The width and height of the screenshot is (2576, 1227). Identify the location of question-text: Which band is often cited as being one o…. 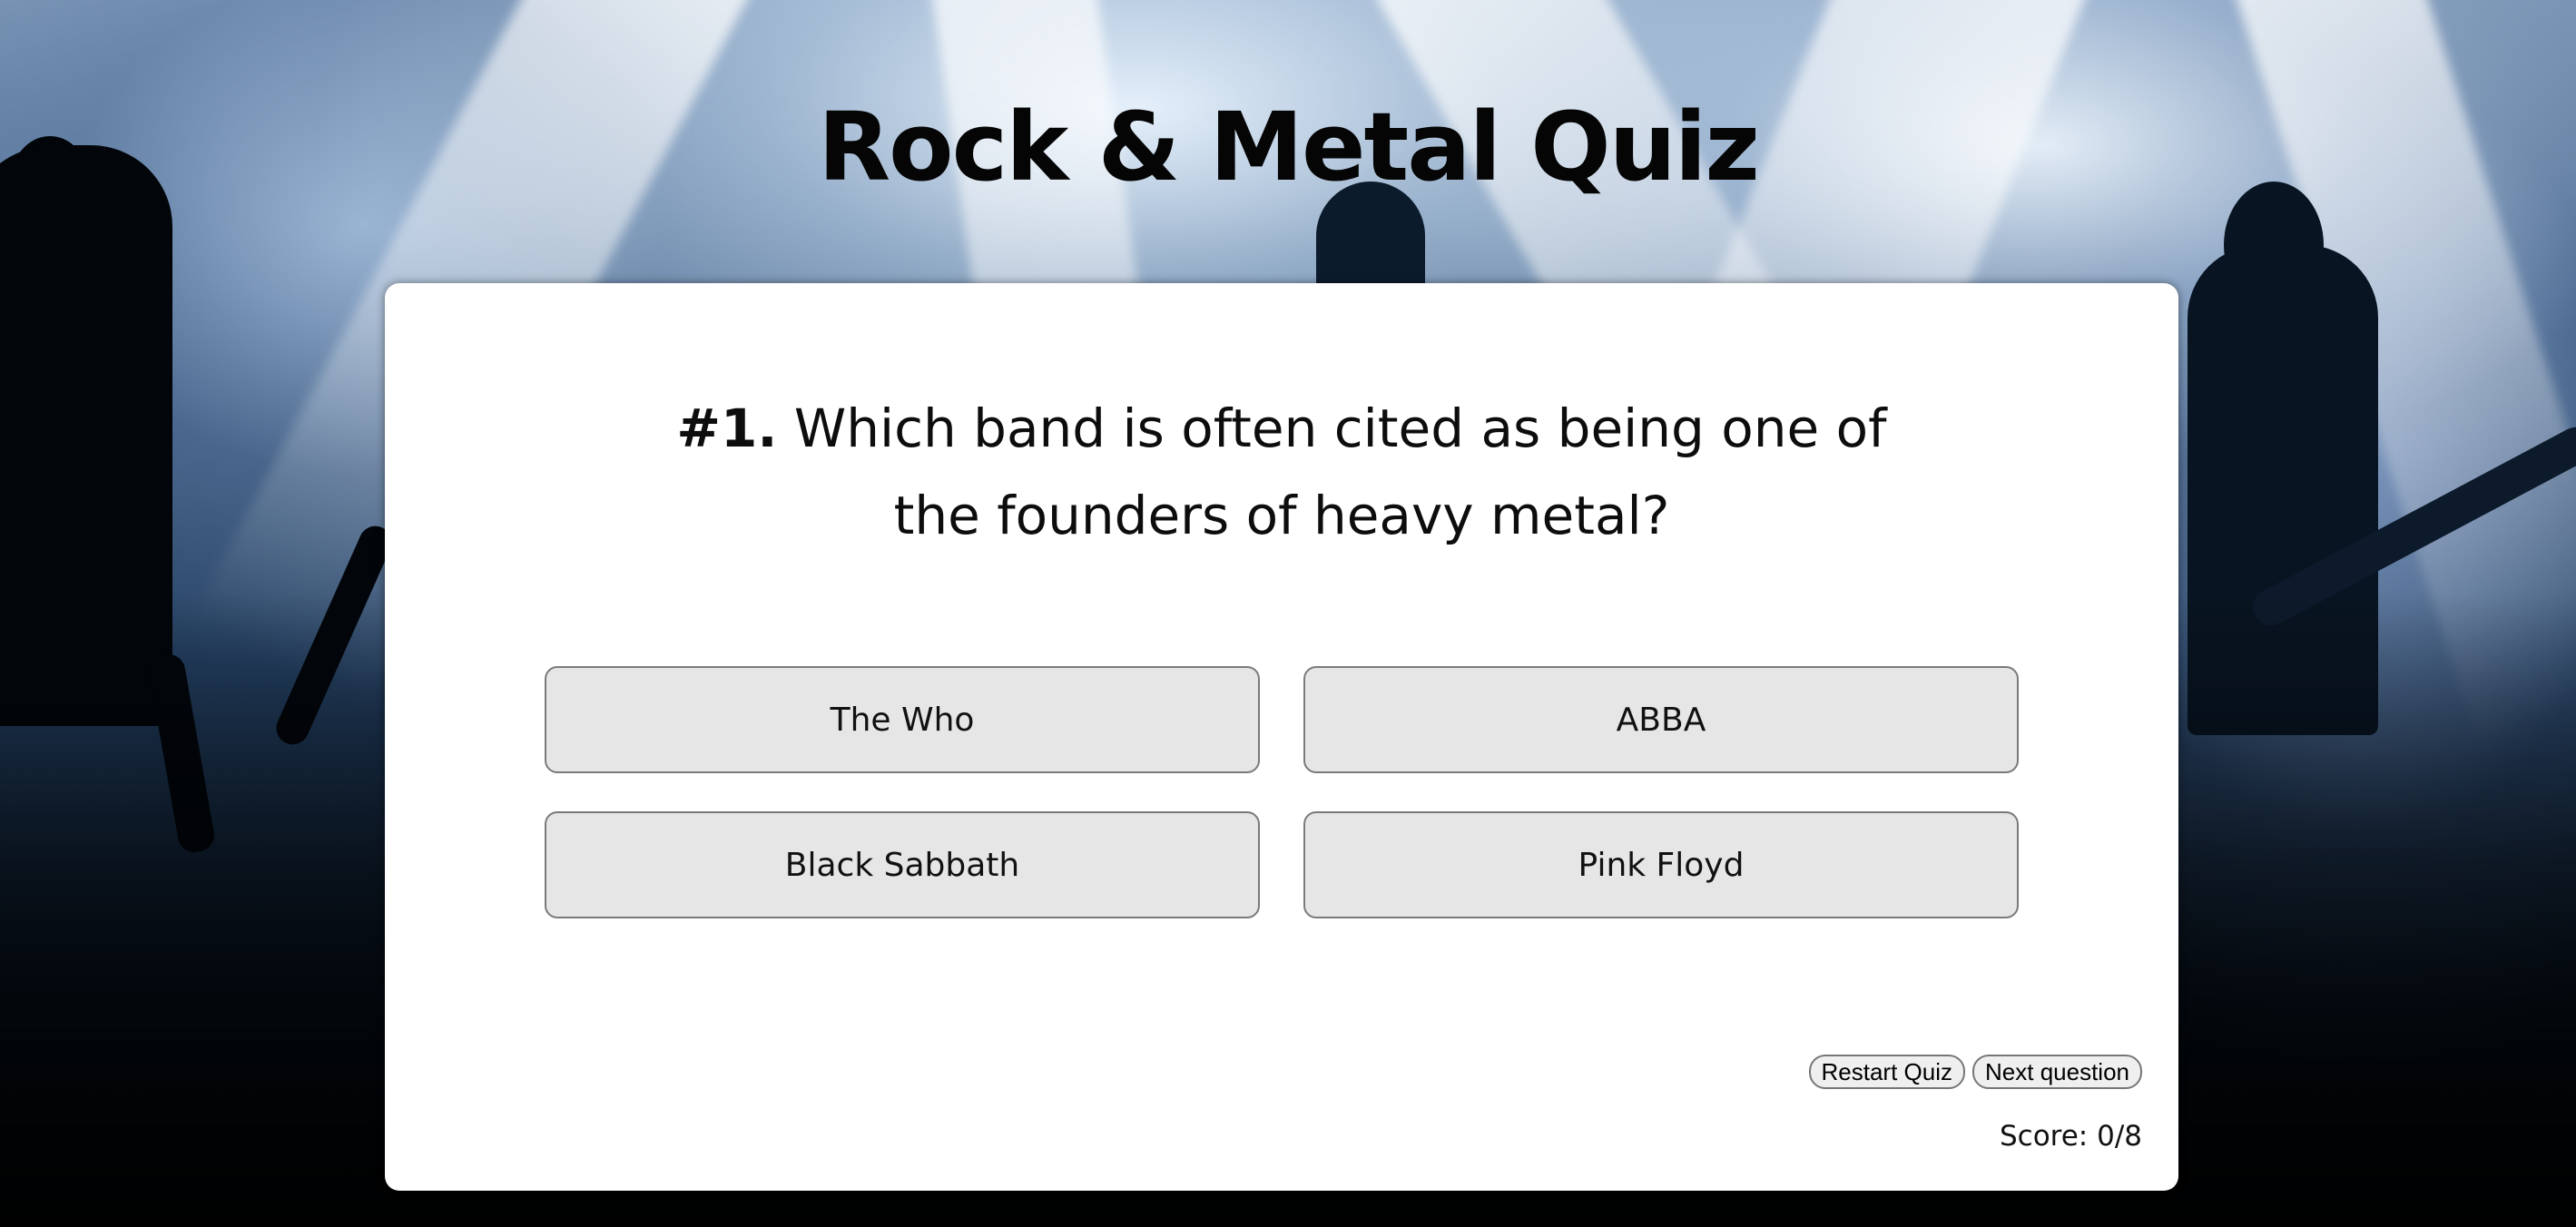
(1340, 472).